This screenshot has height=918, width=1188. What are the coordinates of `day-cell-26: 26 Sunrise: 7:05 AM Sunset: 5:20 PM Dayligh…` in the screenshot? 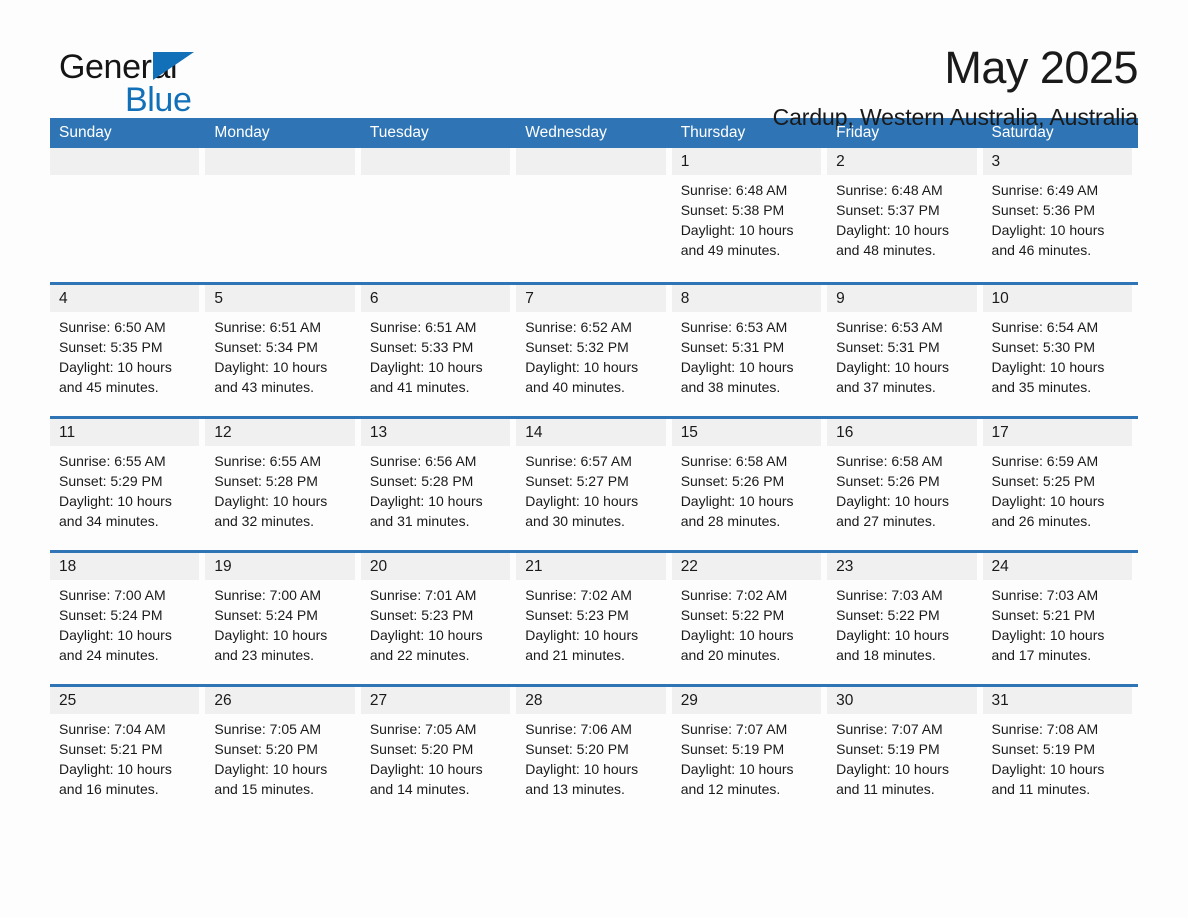 It's located at (283, 752).